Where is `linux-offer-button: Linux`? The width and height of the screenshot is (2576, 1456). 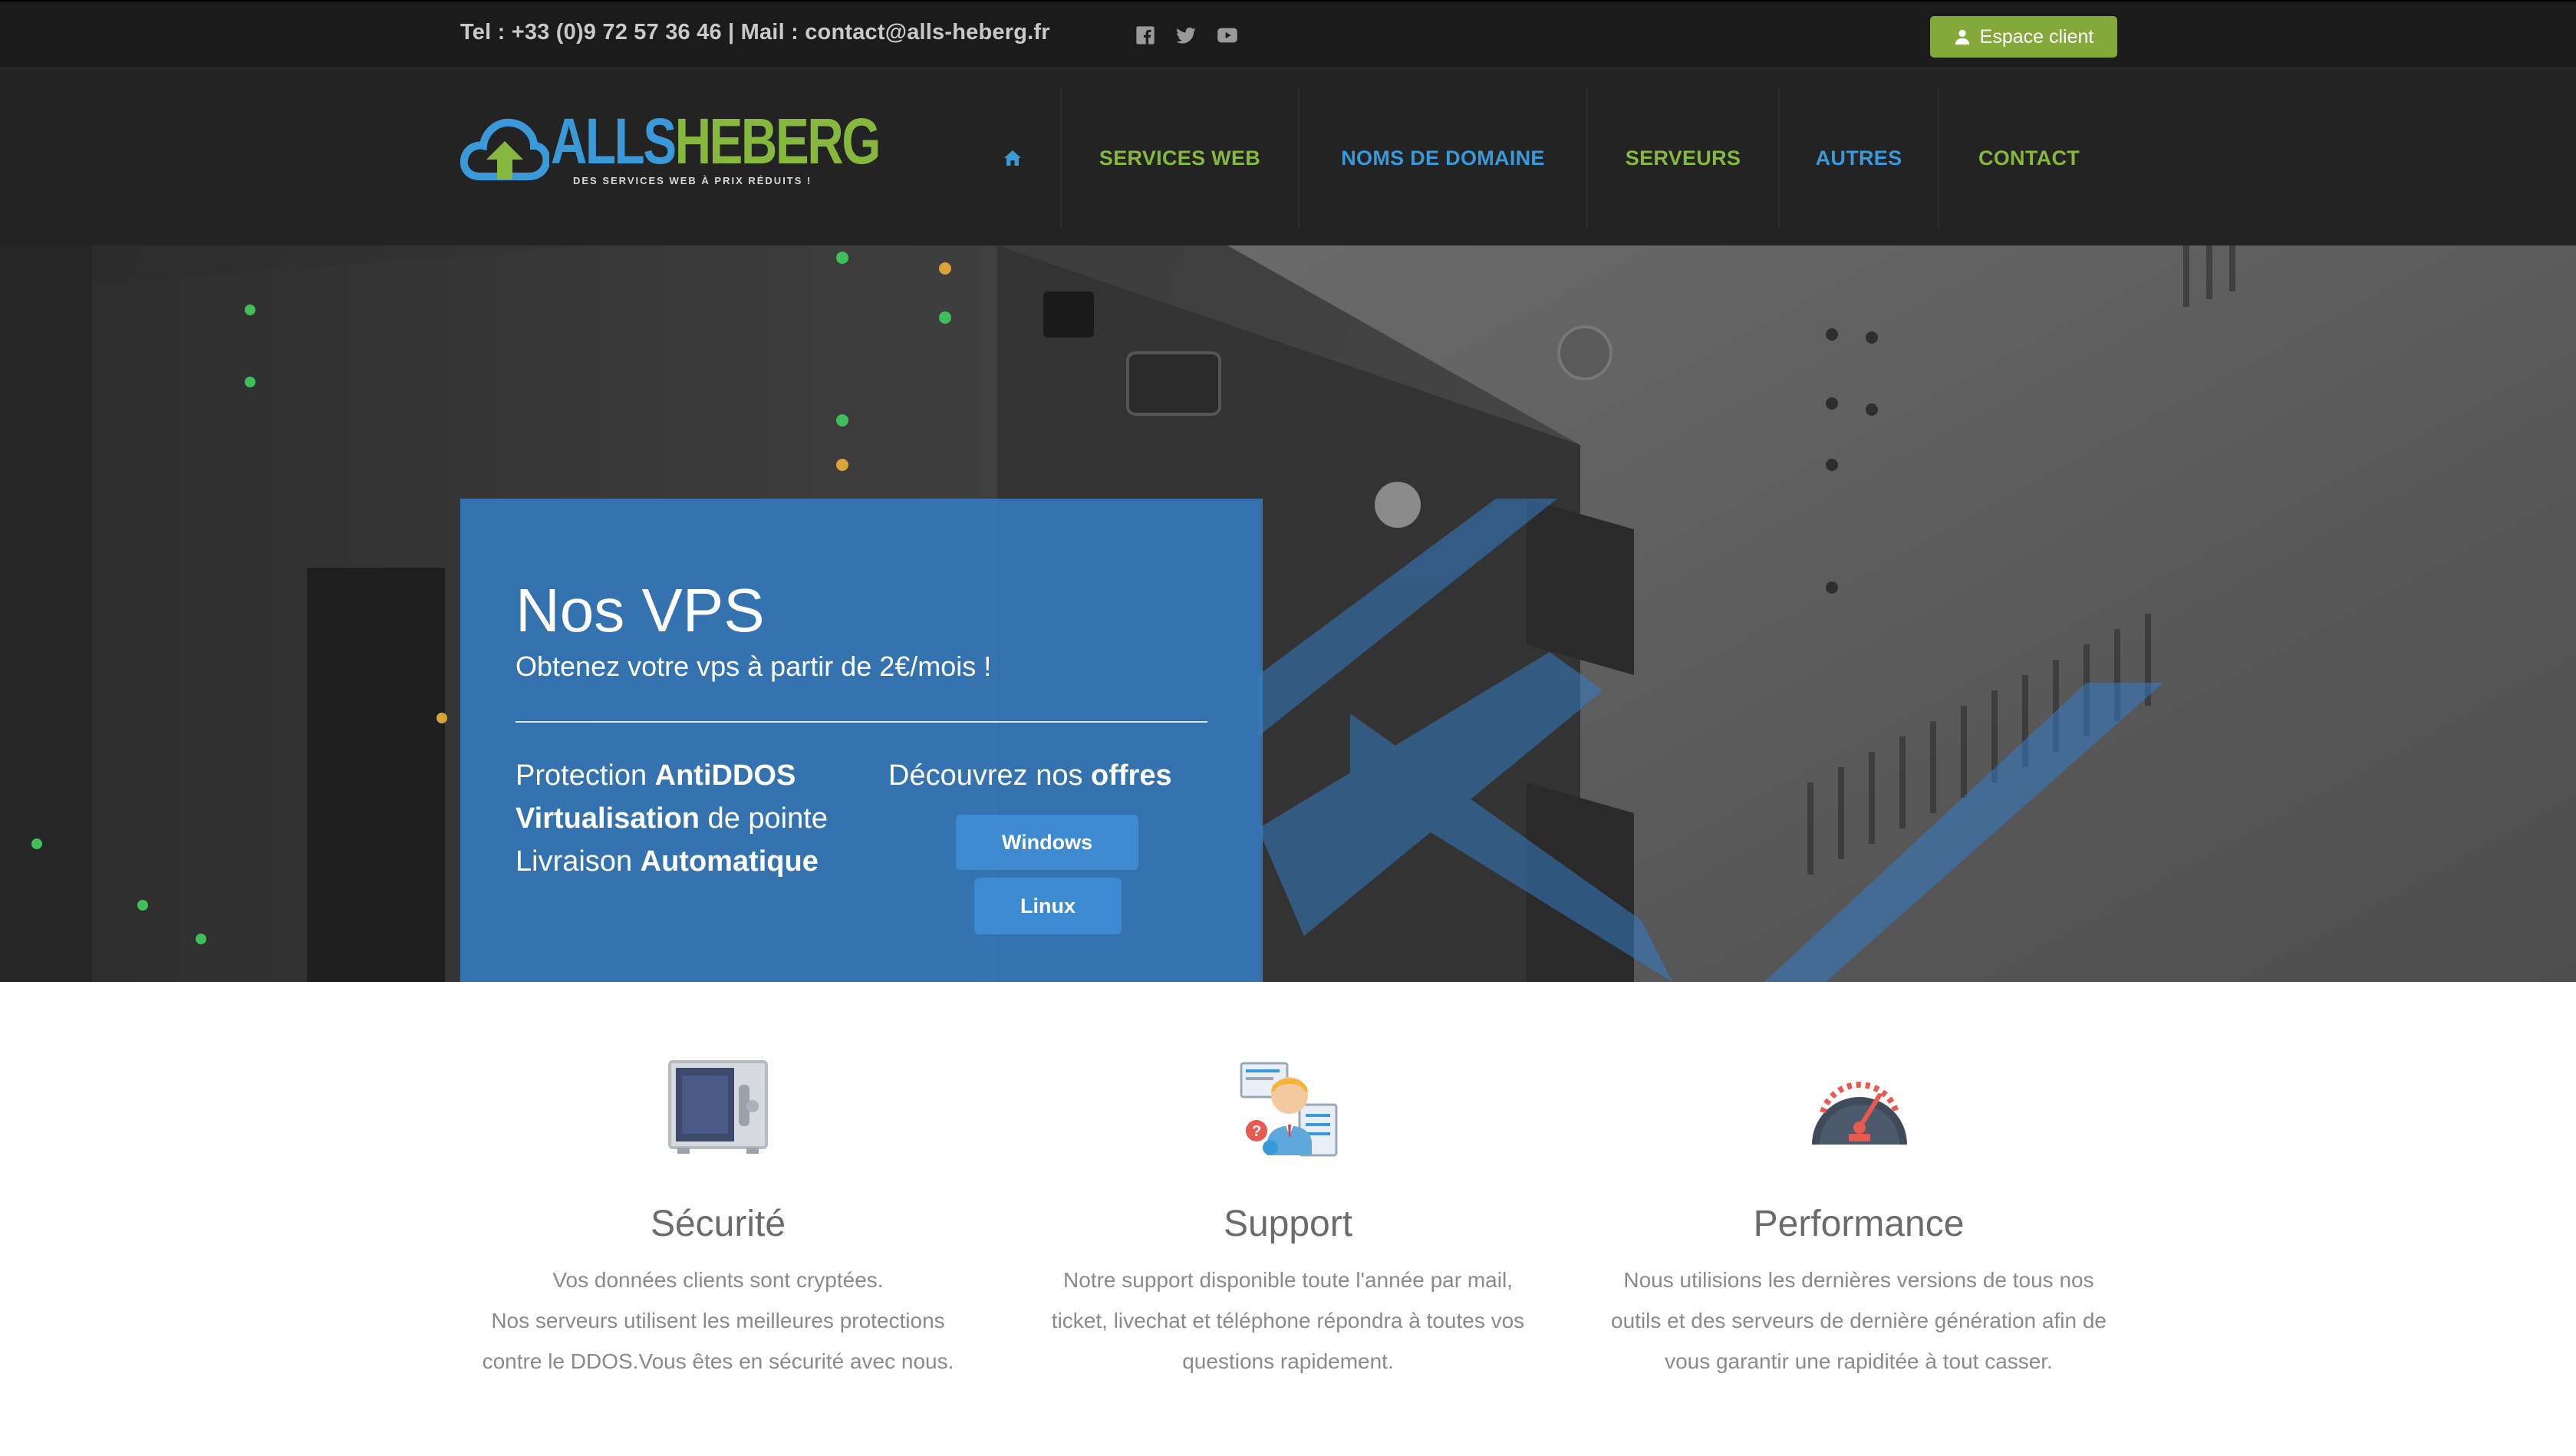 linux-offer-button: Linux is located at coordinates (1048, 906).